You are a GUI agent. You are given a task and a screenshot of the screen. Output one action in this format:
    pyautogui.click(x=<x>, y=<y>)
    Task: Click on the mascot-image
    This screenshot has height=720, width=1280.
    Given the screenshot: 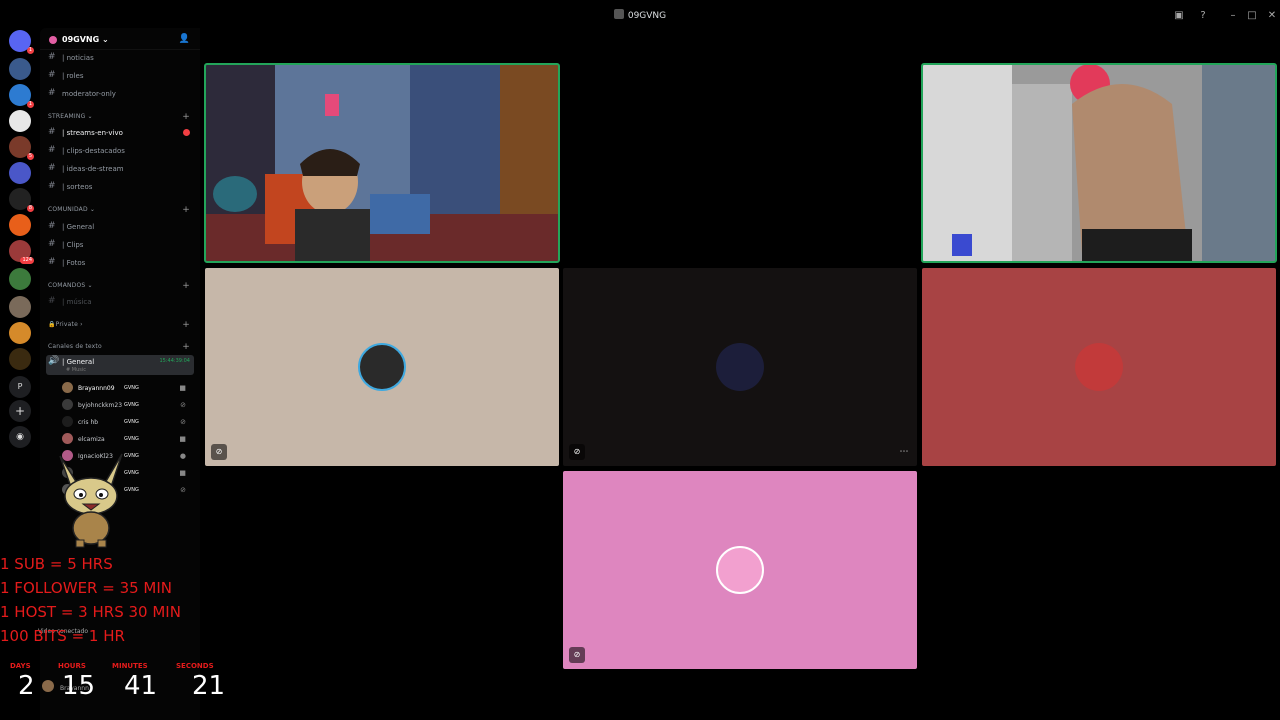 What is the action you would take?
    pyautogui.click(x=91, y=500)
    